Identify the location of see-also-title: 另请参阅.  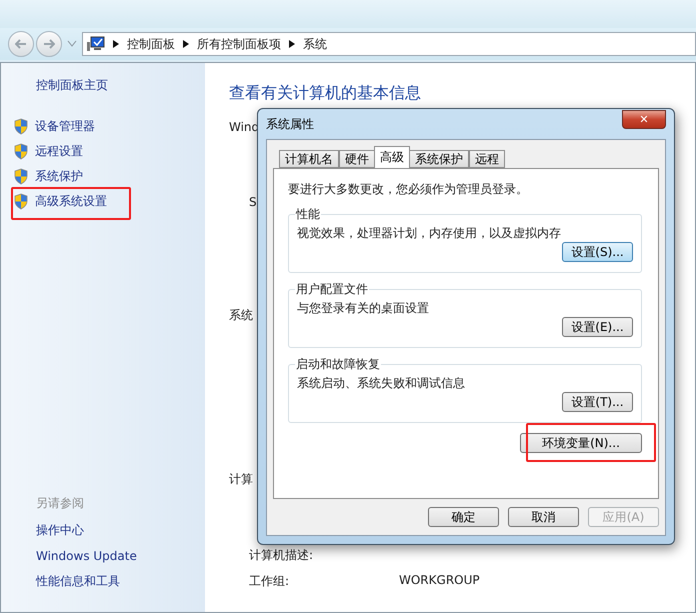
(60, 503).